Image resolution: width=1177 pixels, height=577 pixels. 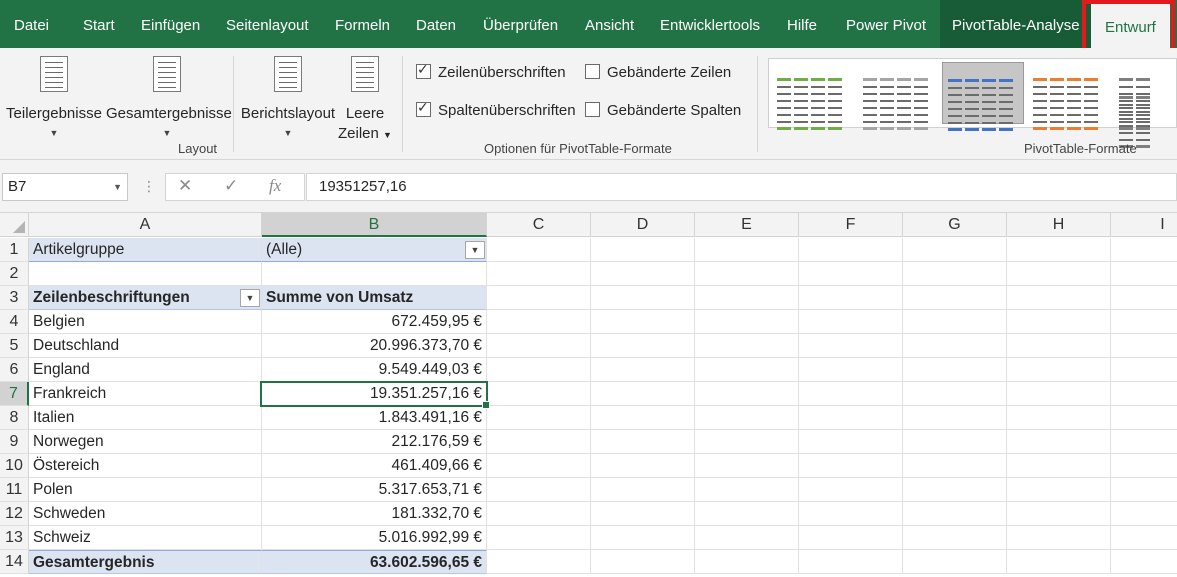 What do you see at coordinates (14, 418) in the screenshot?
I see `row-header: 8` at bounding box center [14, 418].